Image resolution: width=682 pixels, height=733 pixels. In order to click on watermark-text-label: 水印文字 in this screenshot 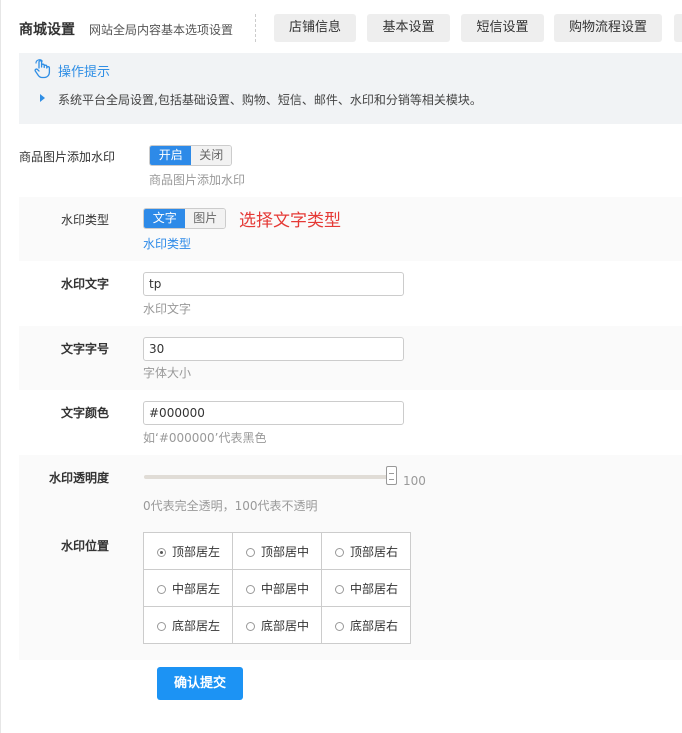, I will do `click(85, 284)`.